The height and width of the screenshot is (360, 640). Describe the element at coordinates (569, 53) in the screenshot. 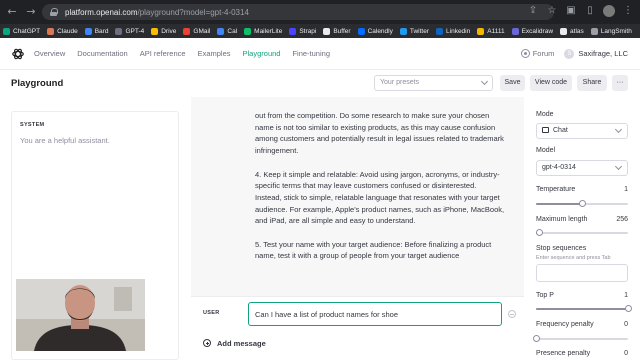

I see `org-avatar: S` at that location.